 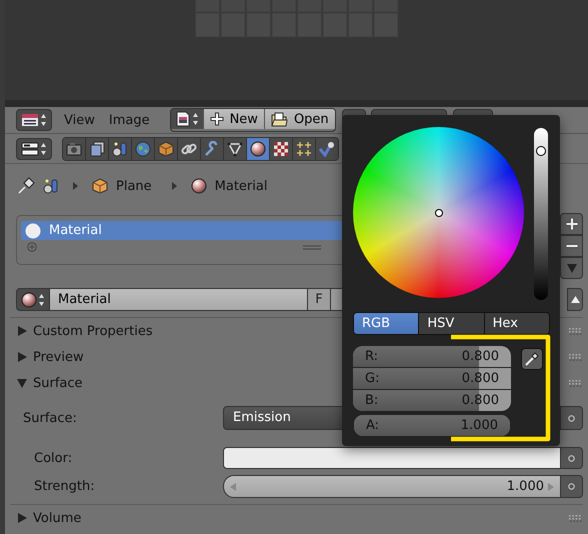 I want to click on checker-icon, so click(x=281, y=148).